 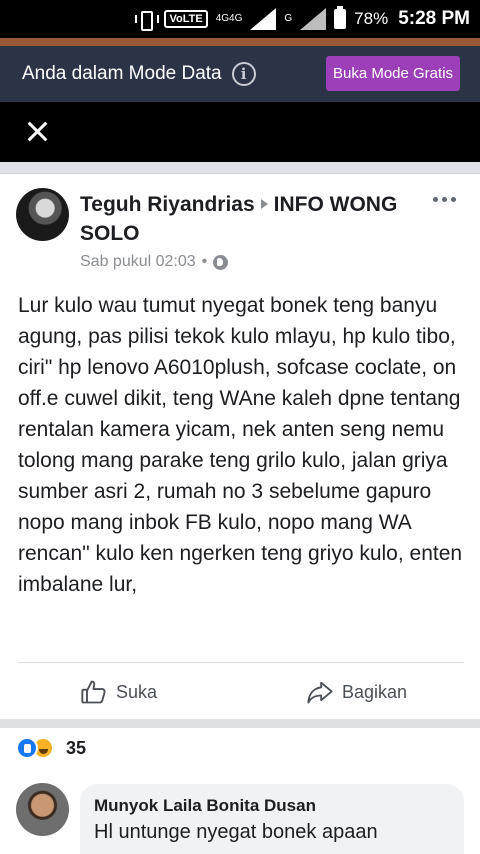 I want to click on comment-text: Hl untunge nyegat bonek apaan, so click(x=236, y=832).